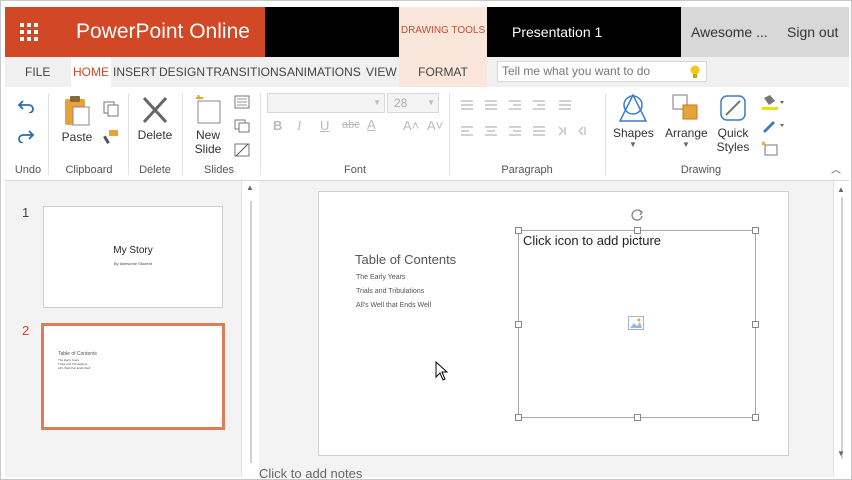 The height and width of the screenshot is (480, 852). Describe the element at coordinates (242, 103) in the screenshot. I see `layout-button` at that location.